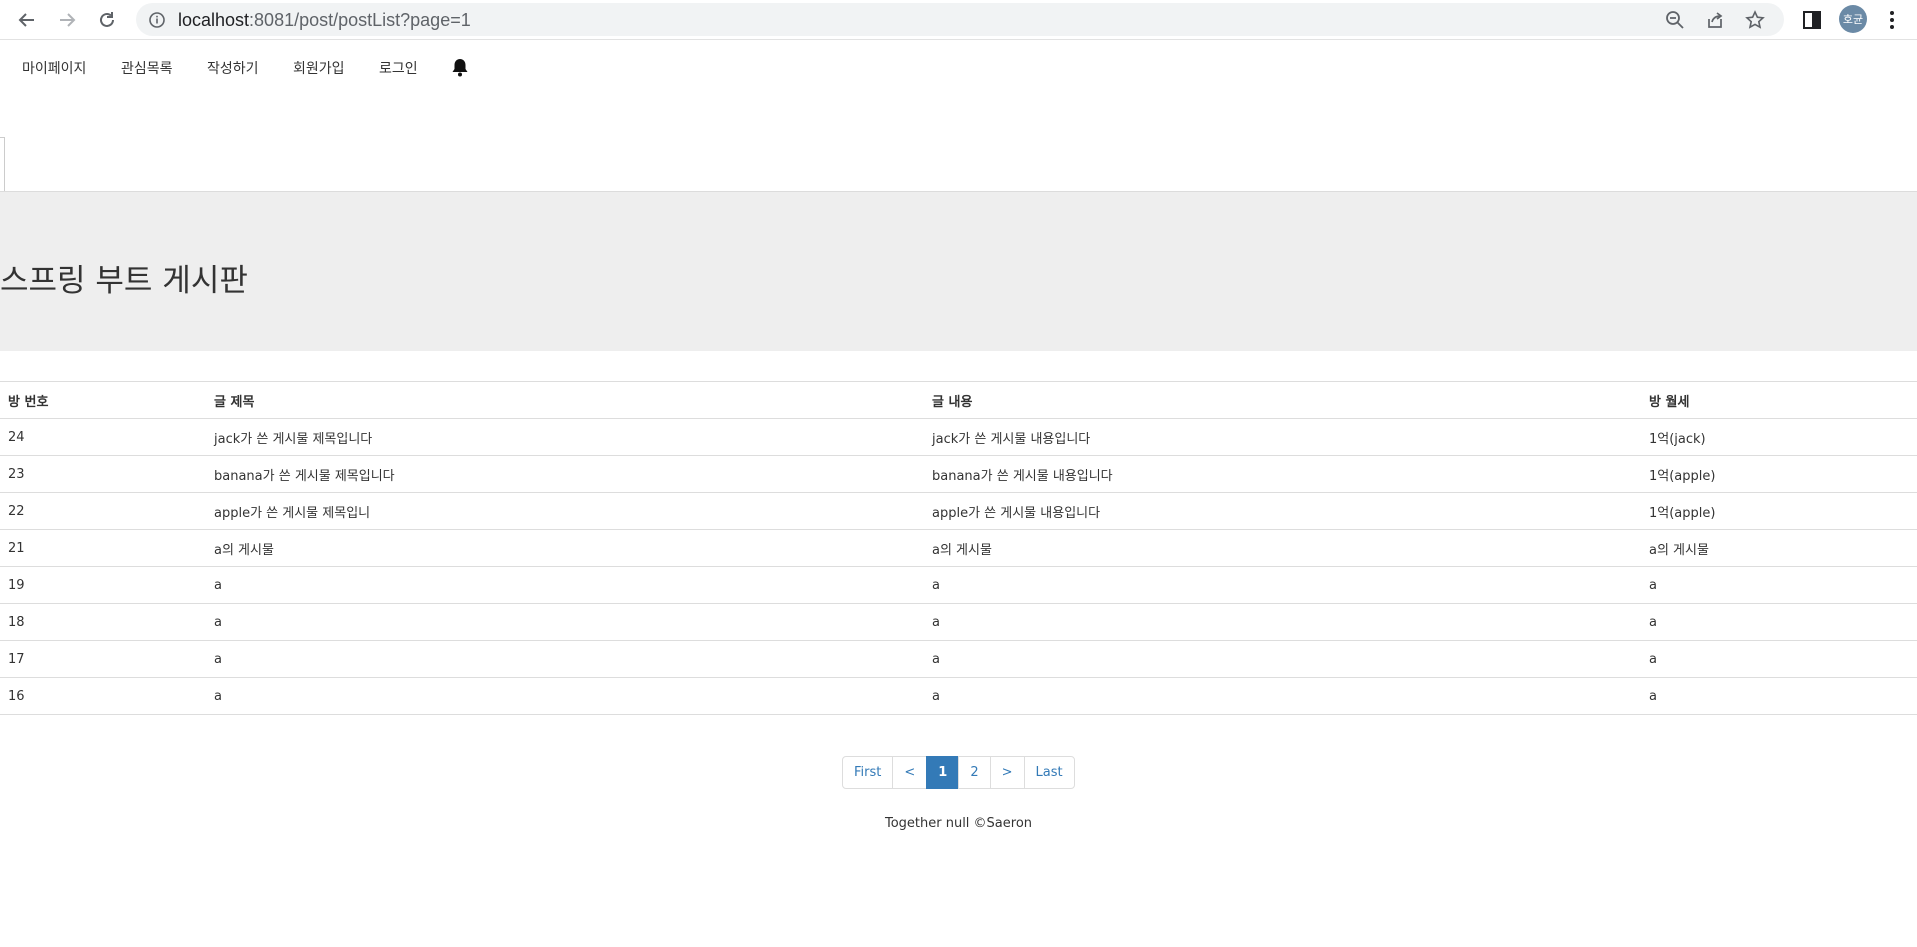  What do you see at coordinates (360, 20) in the screenshot?
I see `url-path: :8081/post/postList?page=1` at bounding box center [360, 20].